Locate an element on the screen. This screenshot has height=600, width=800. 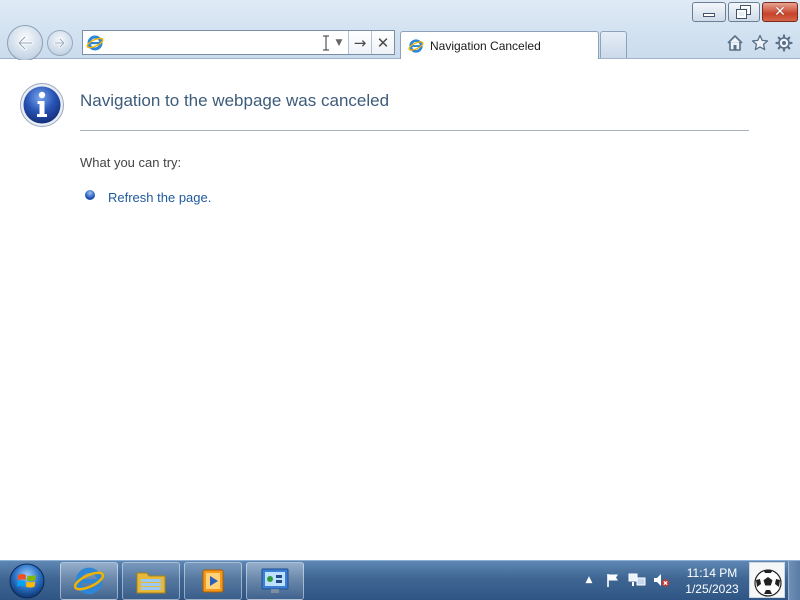
tools-button is located at coordinates (784, 43).